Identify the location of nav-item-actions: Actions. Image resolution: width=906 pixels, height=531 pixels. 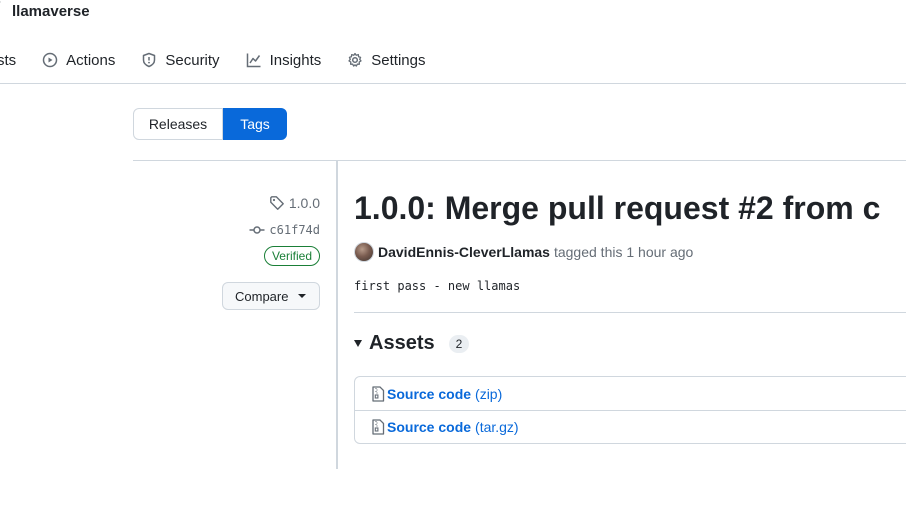
(78, 60).